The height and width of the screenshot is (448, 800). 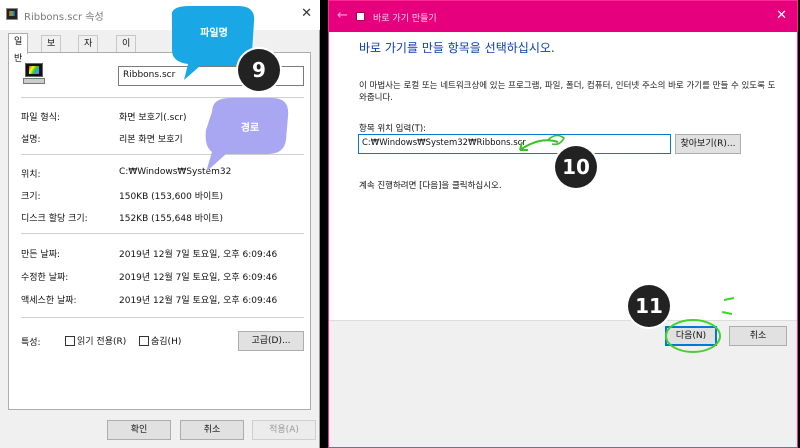 What do you see at coordinates (649, 306) in the screenshot?
I see `step-11-badge: 11` at bounding box center [649, 306].